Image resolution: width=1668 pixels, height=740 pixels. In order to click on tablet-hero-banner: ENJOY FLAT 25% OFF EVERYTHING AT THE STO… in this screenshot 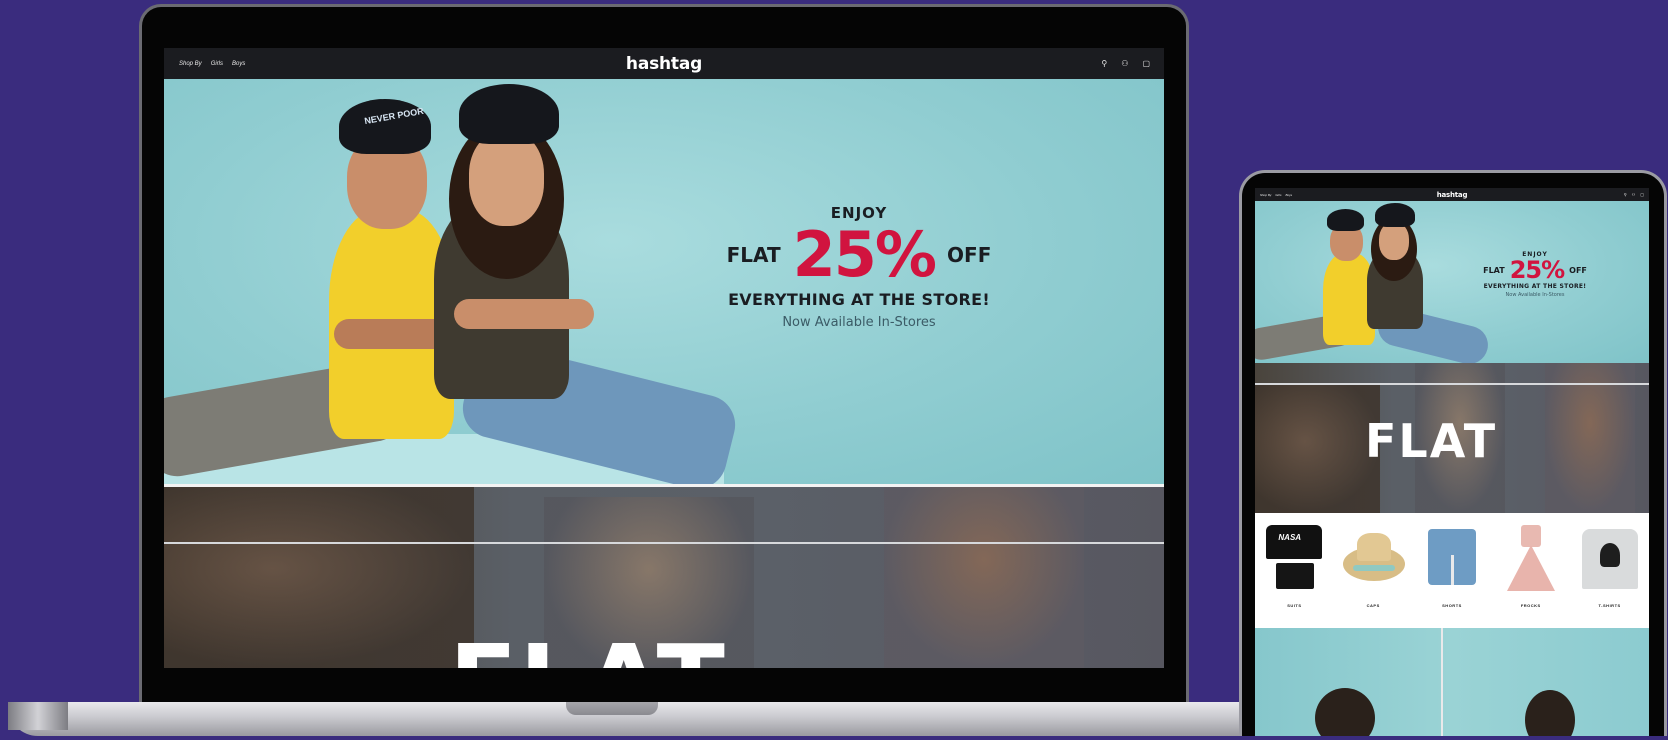, I will do `click(1452, 282)`.